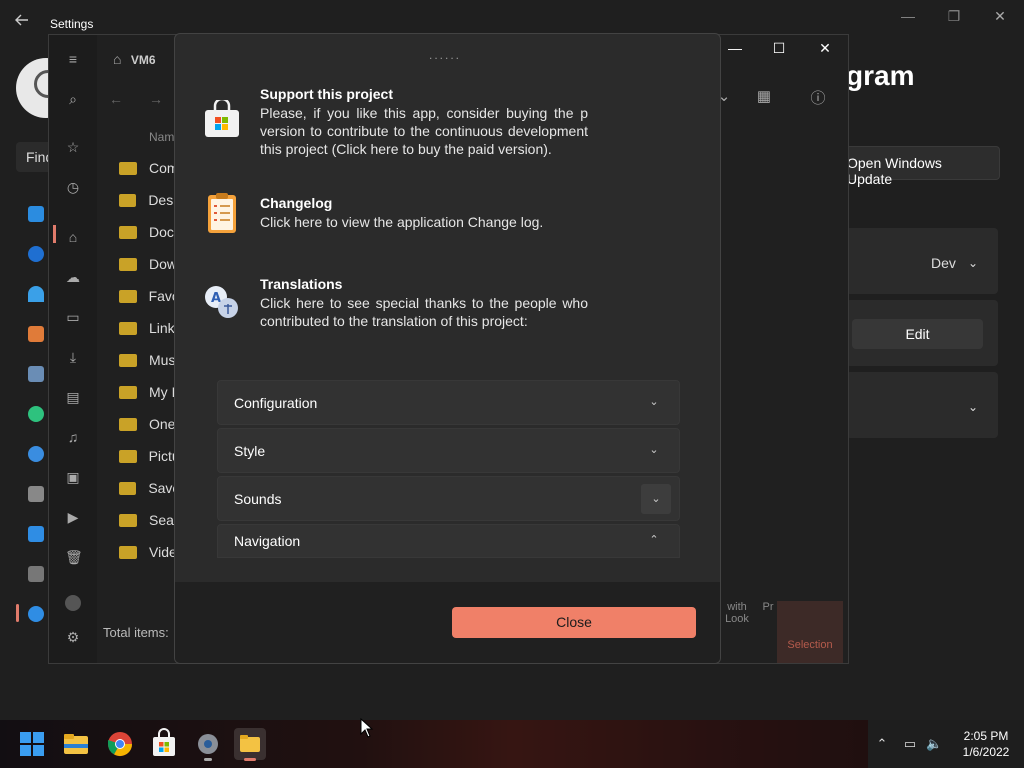  I want to click on settings-title: Settings, so click(72, 24).